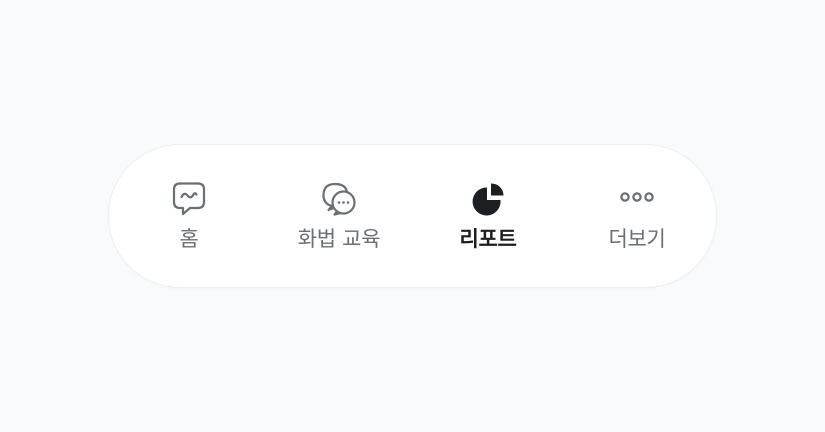  I want to click on more-dots-icon, so click(637, 198).